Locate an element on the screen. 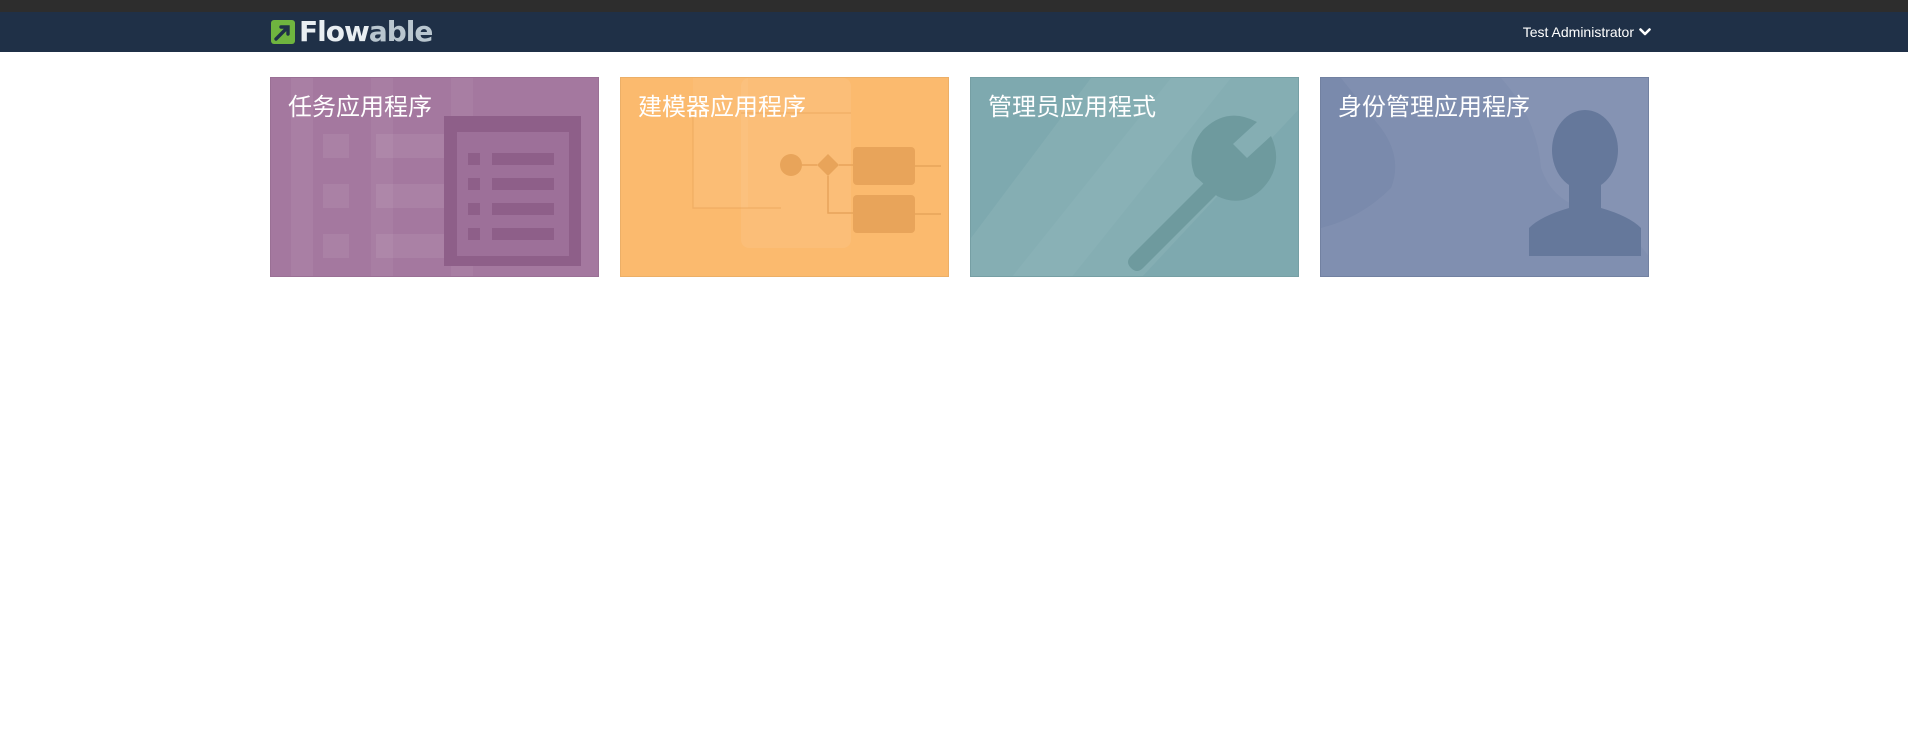 The image size is (1908, 729). flowable-logo: Flowable is located at coordinates (352, 31).